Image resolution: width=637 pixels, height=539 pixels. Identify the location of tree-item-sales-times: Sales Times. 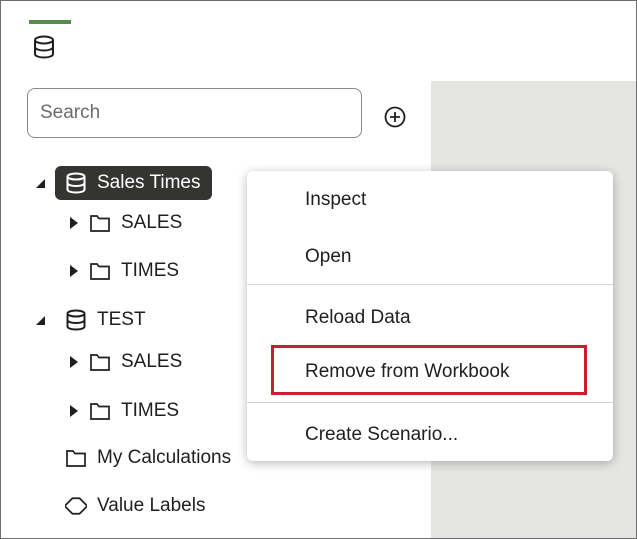
(123, 183).